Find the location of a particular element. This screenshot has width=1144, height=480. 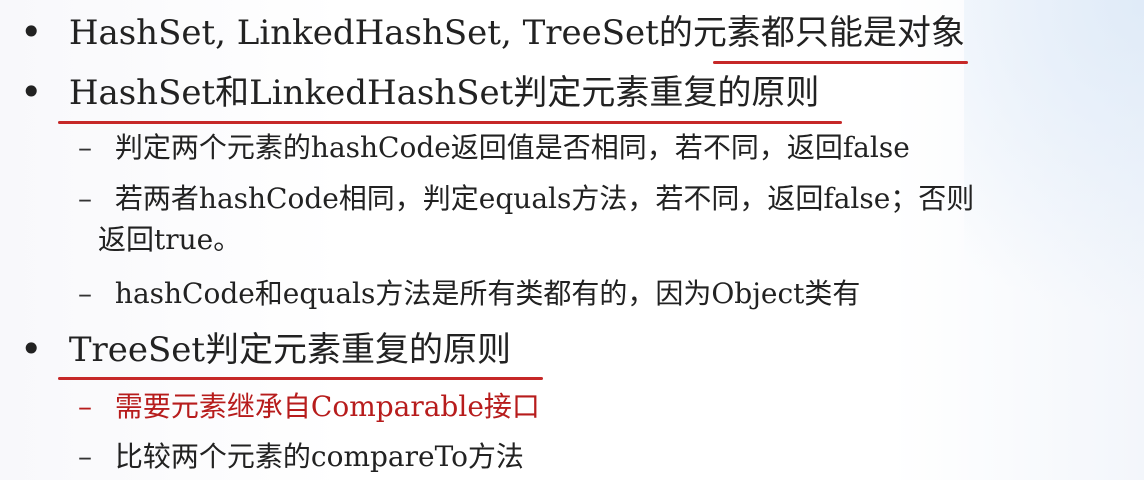

bullet-item-3: • TreeSet判定元素重复的原则 is located at coordinates (266, 349).